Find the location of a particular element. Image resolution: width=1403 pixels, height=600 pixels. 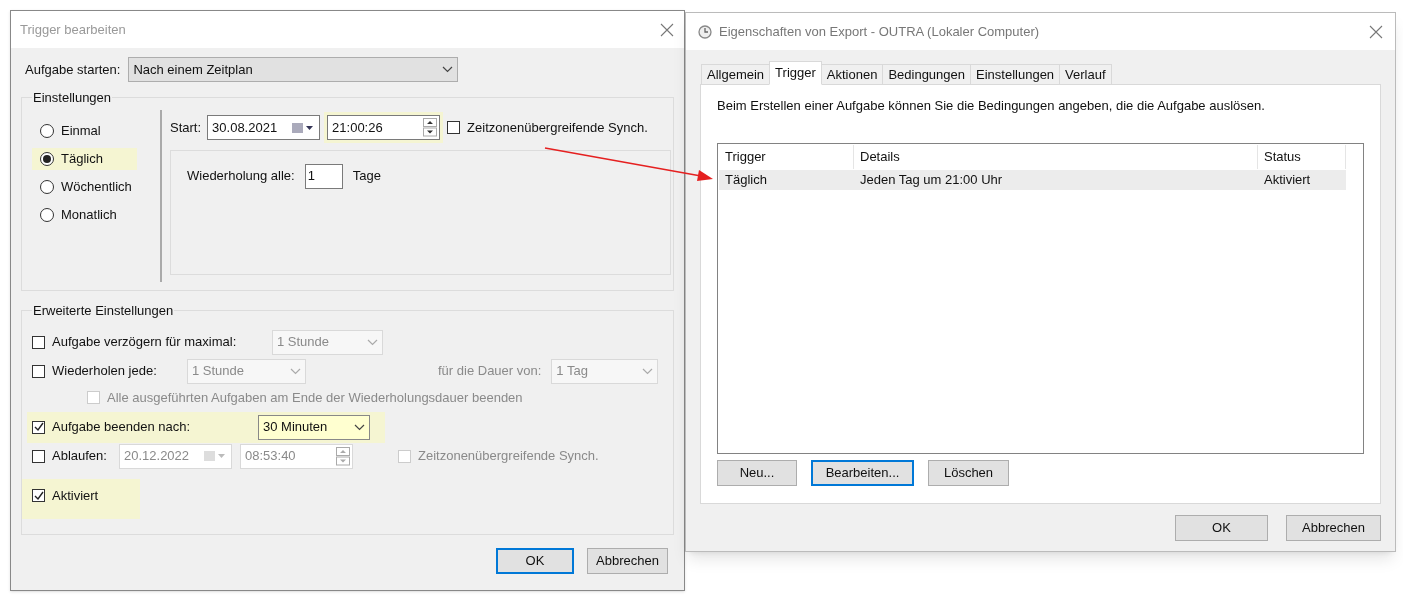

spinner-arrows-icon is located at coordinates (430, 127).